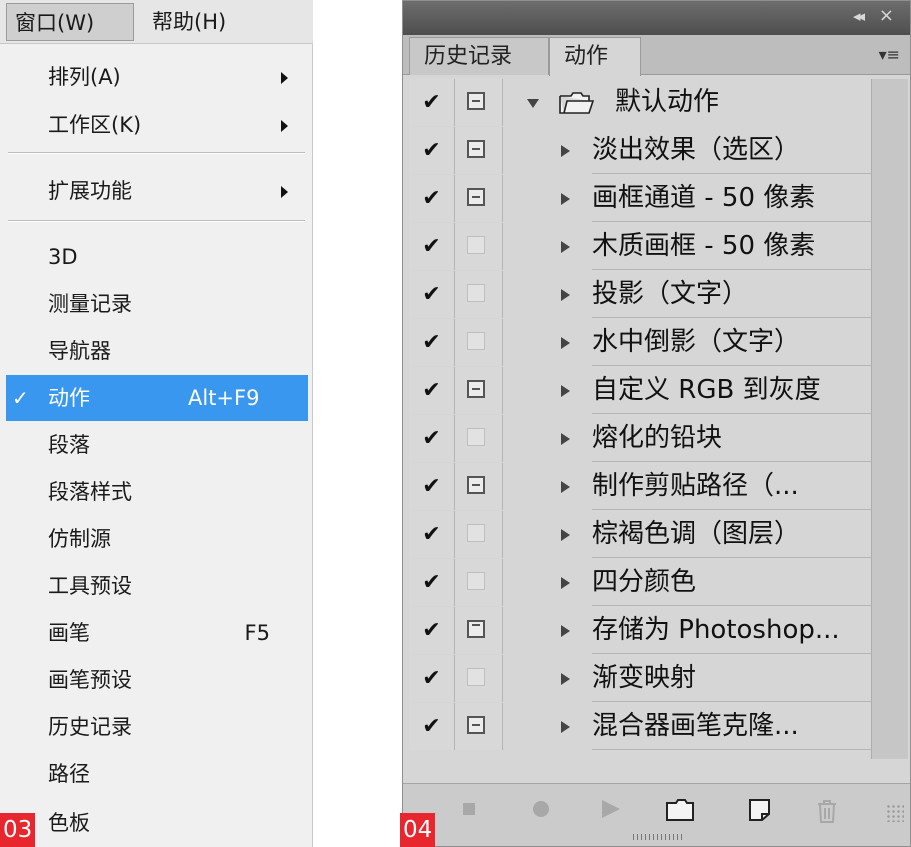  Describe the element at coordinates (154, 304) in the screenshot. I see `menu-item-measurement-log: 测量记录` at that location.